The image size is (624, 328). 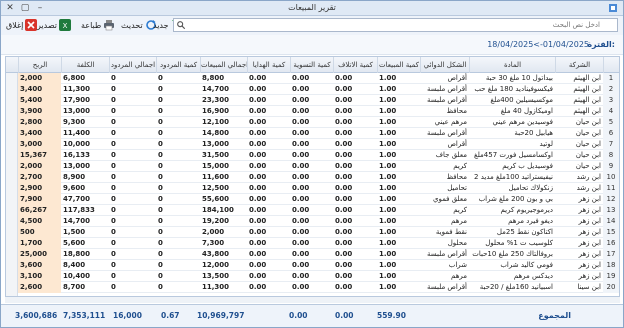 What do you see at coordinates (74, 122) in the screenshot?
I see `cell-cost: 9,300` at bounding box center [74, 122].